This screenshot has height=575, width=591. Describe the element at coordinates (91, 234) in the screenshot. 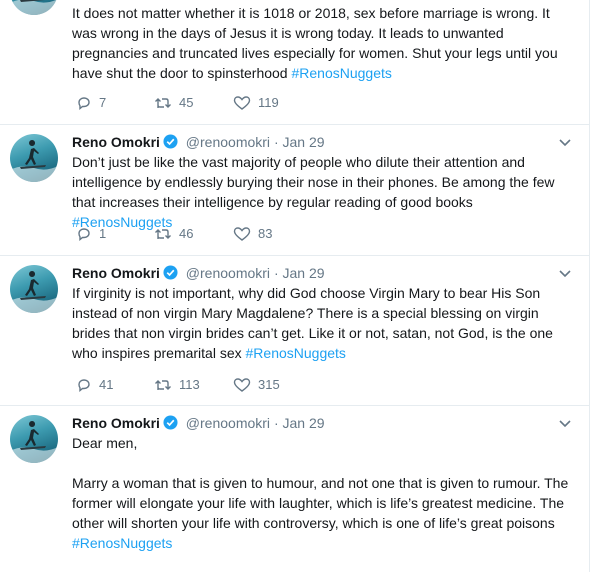

I see `reply-button: 1` at that location.